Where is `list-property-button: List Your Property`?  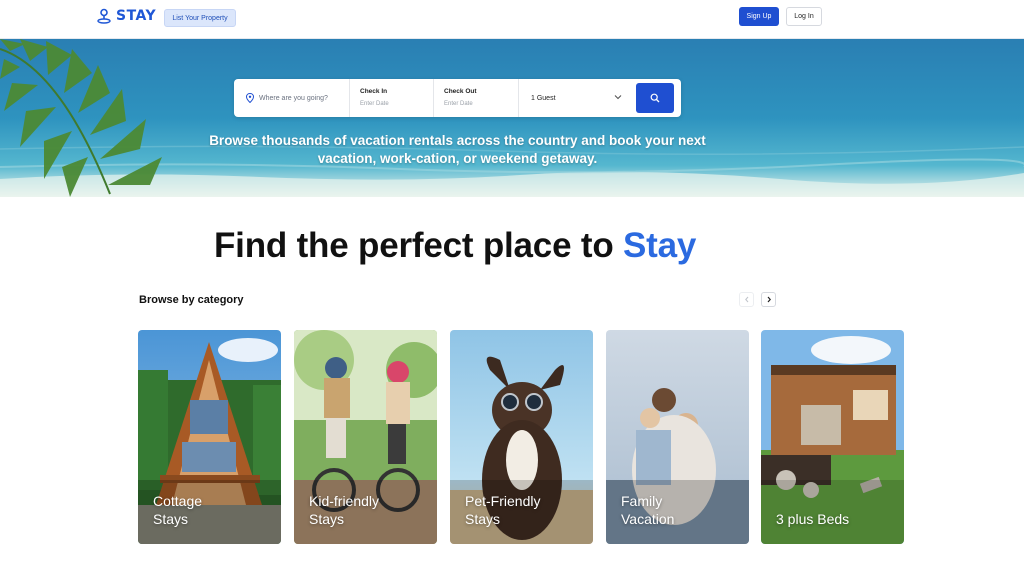 list-property-button: List Your Property is located at coordinates (200, 18).